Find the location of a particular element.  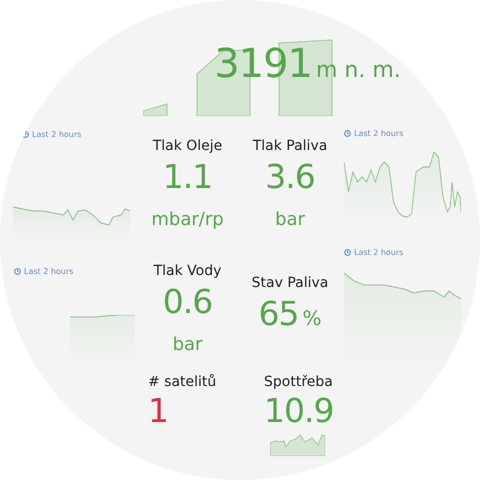

stat-value: 65 is located at coordinates (278, 313).